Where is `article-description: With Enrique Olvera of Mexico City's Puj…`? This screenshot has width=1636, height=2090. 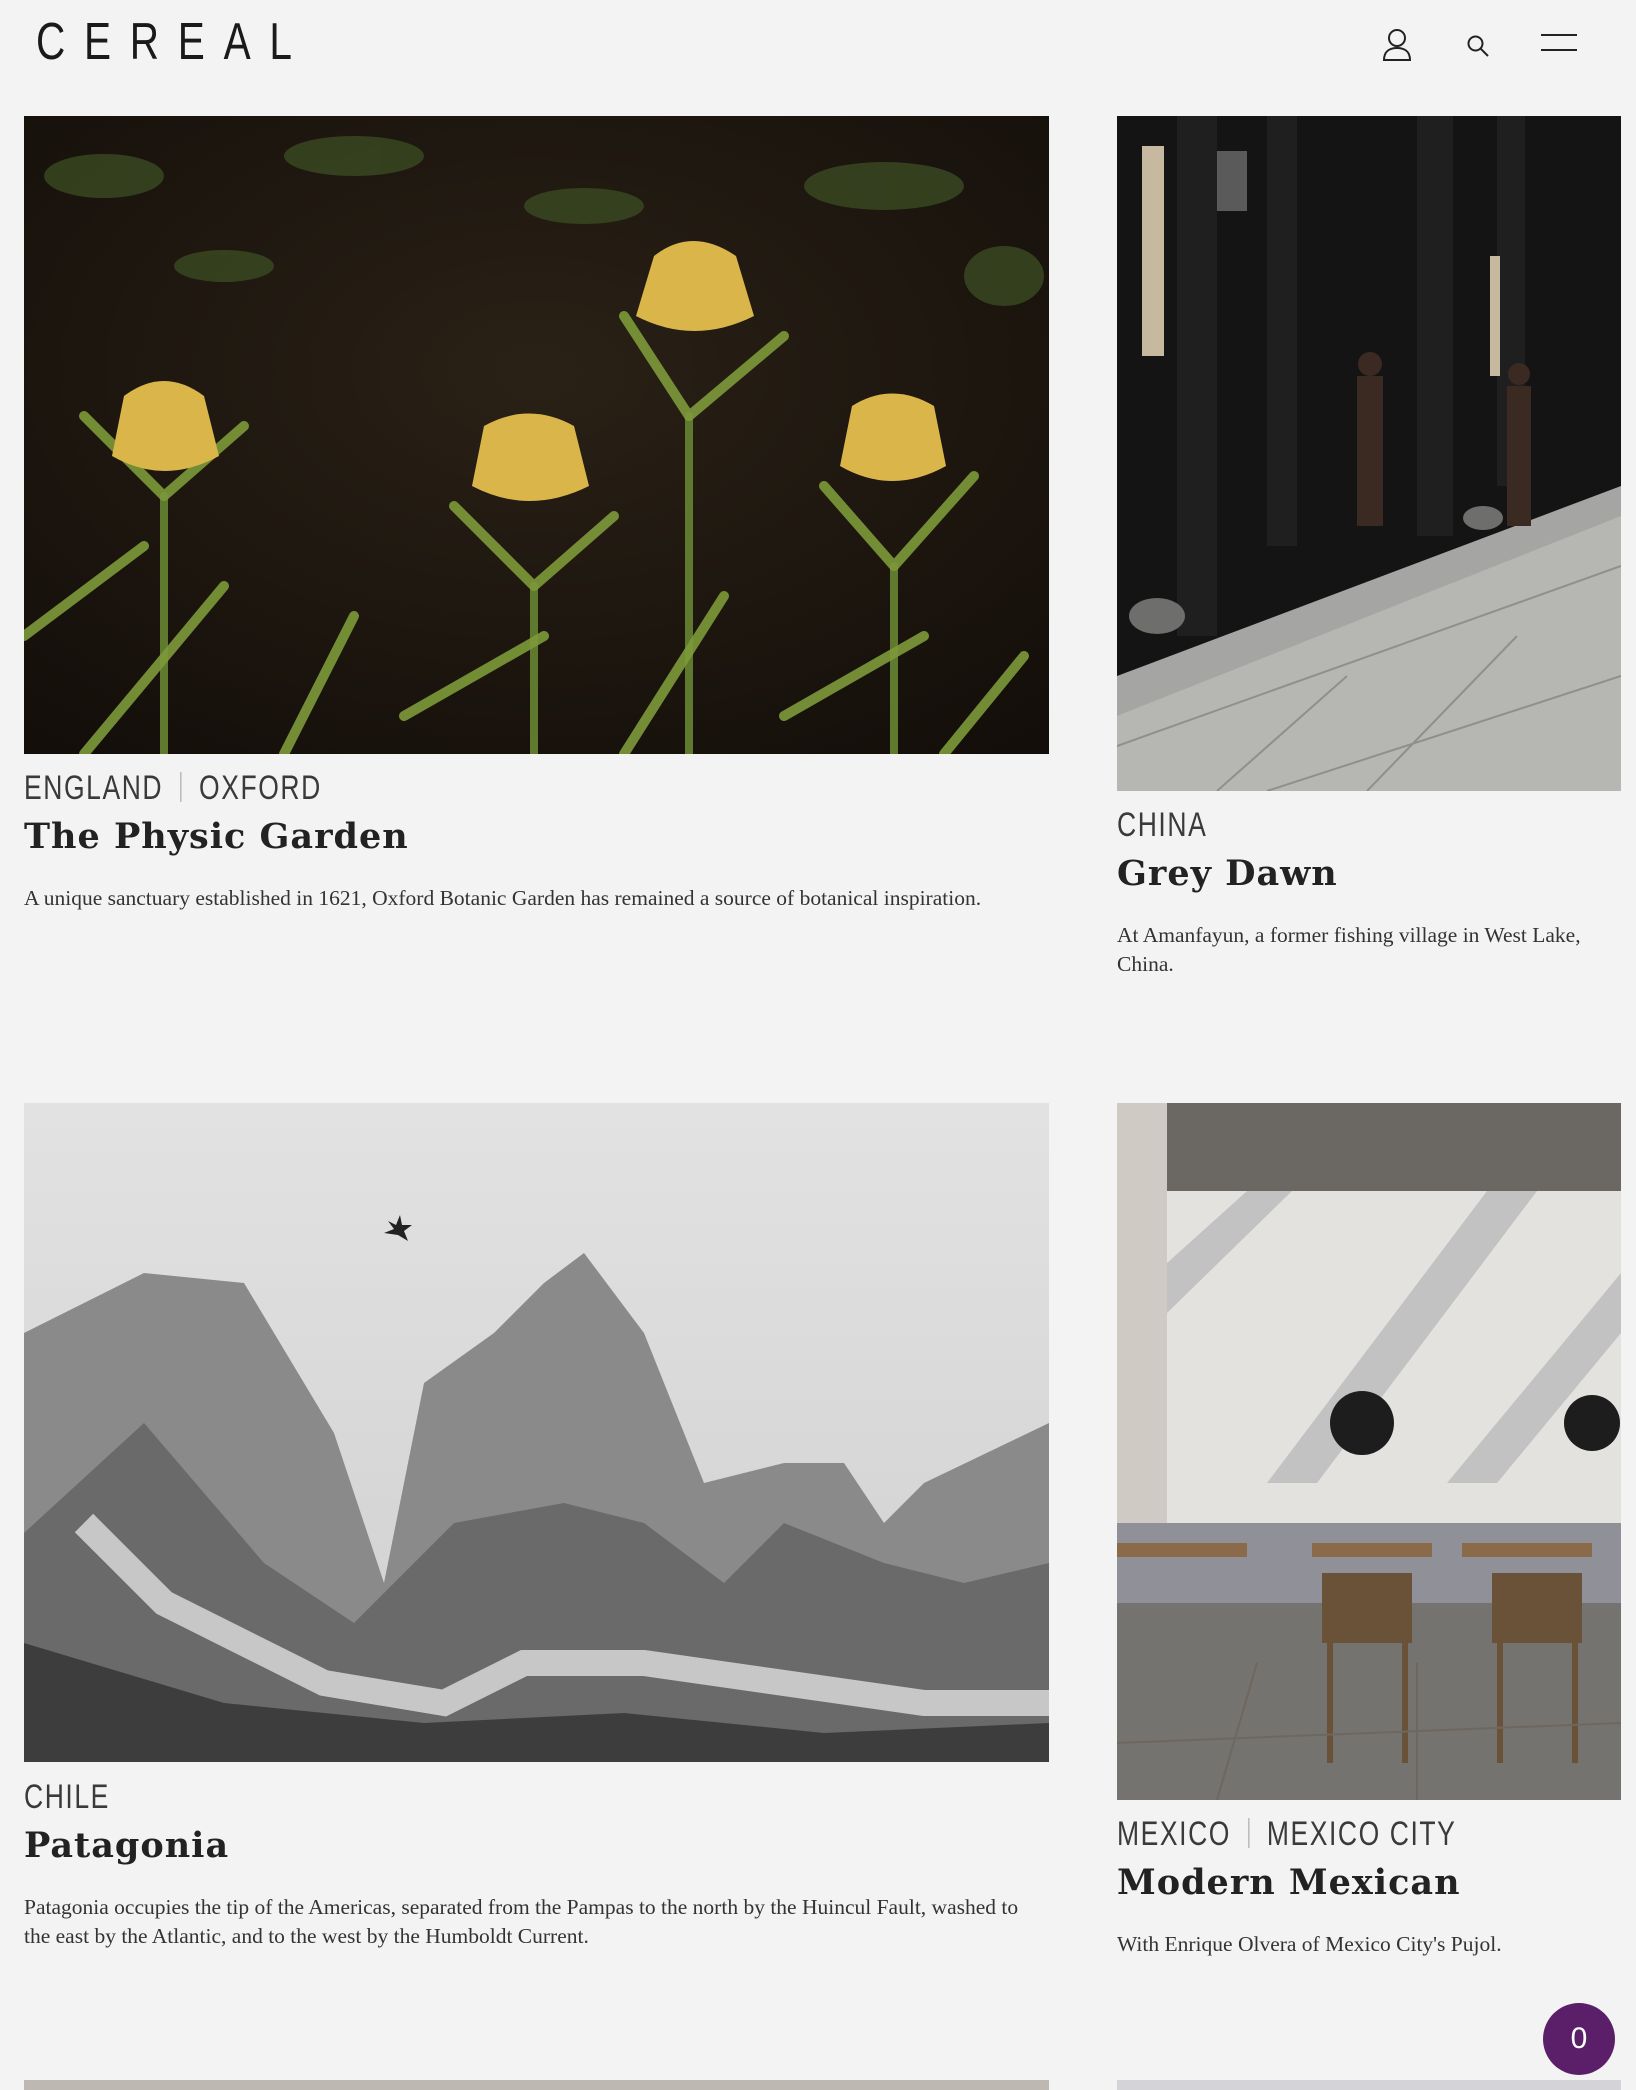 article-description: With Enrique Olvera of Mexico City's Puj… is located at coordinates (1309, 1944).